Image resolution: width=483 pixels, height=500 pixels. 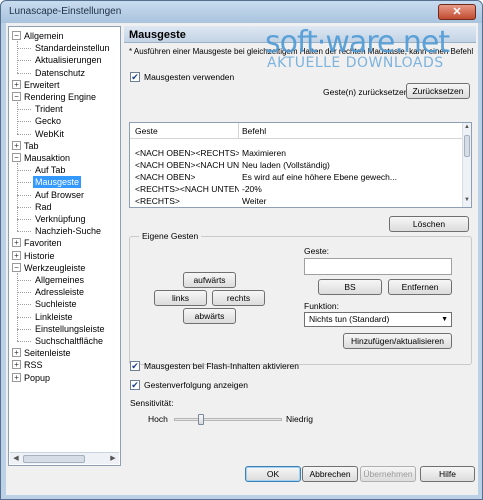 What do you see at coordinates (254, 131) in the screenshot?
I see `column-header-command: Befehl` at bounding box center [254, 131].